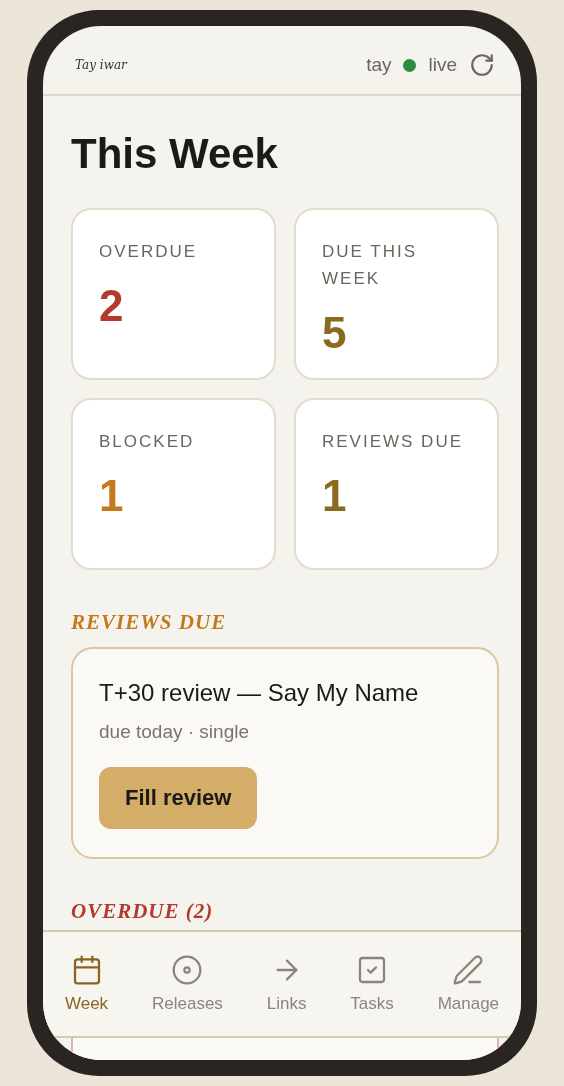 The height and width of the screenshot is (1086, 564). I want to click on stat-label: DUE THIS WEEK, so click(370, 265).